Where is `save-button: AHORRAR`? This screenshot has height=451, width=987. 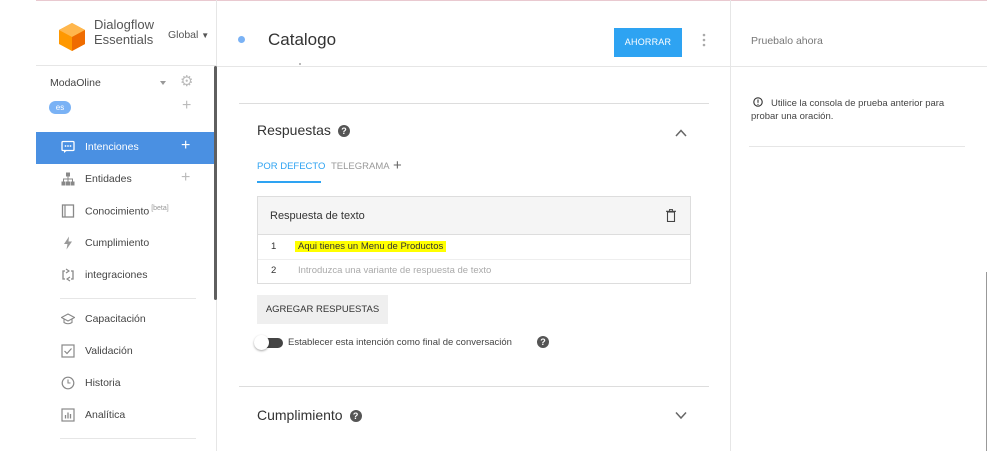 save-button: AHORRAR is located at coordinates (648, 42).